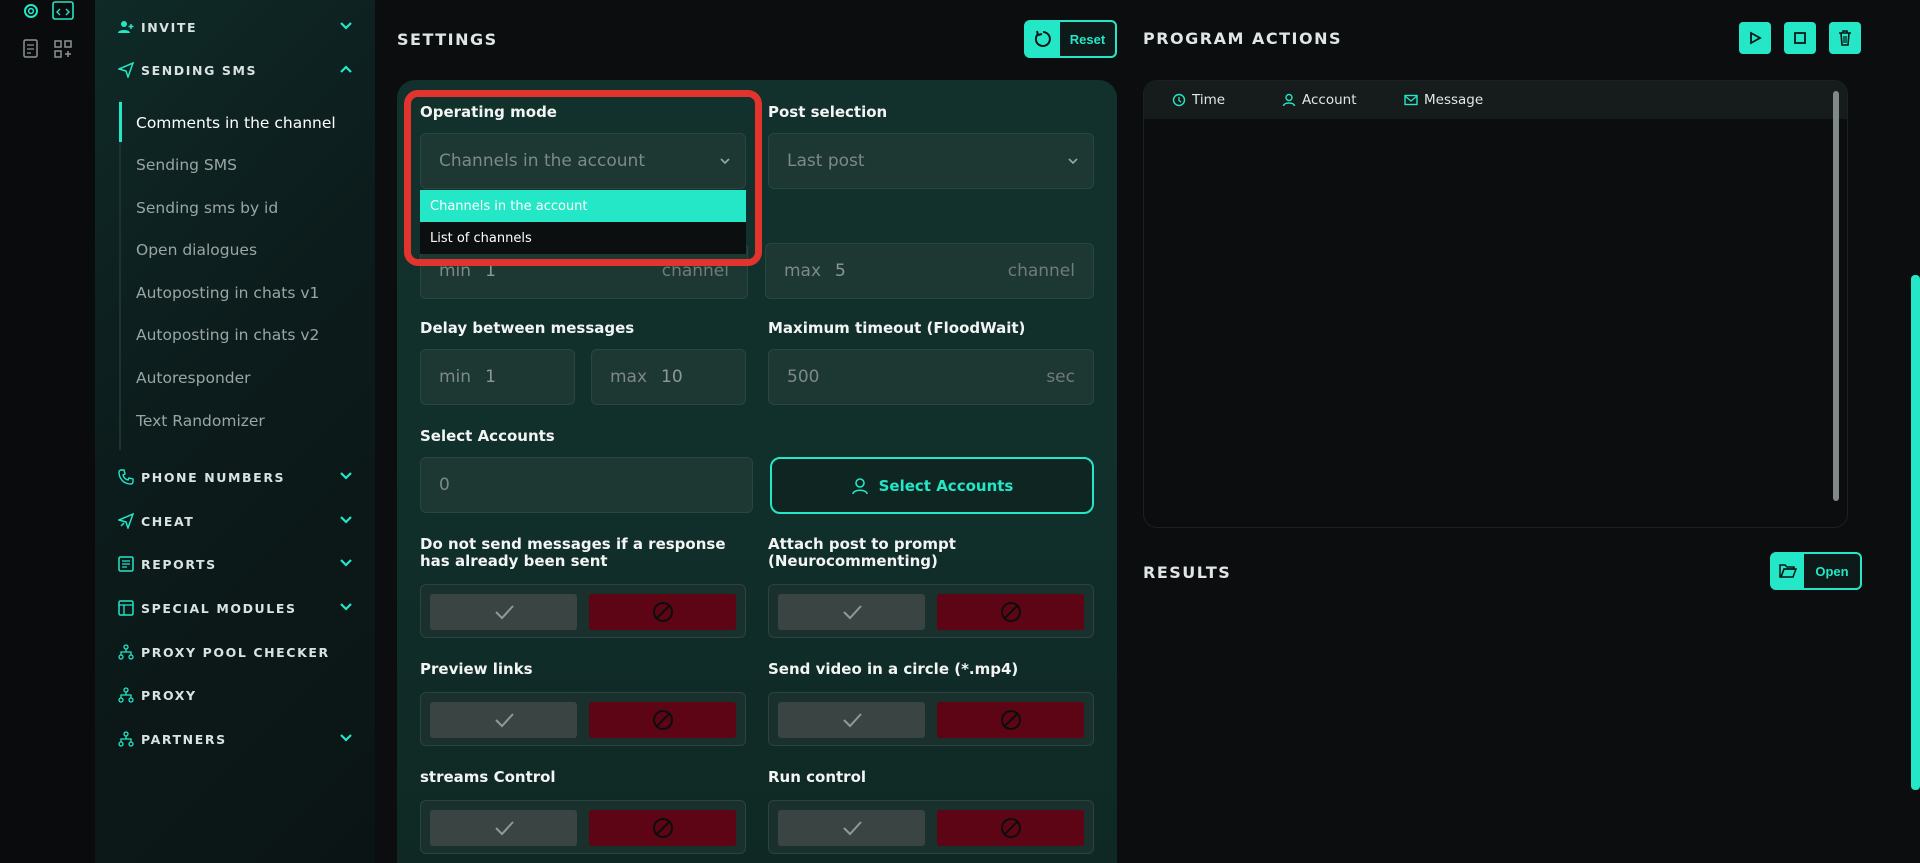 The width and height of the screenshot is (1920, 863). I want to click on clear-button, so click(1845, 38).